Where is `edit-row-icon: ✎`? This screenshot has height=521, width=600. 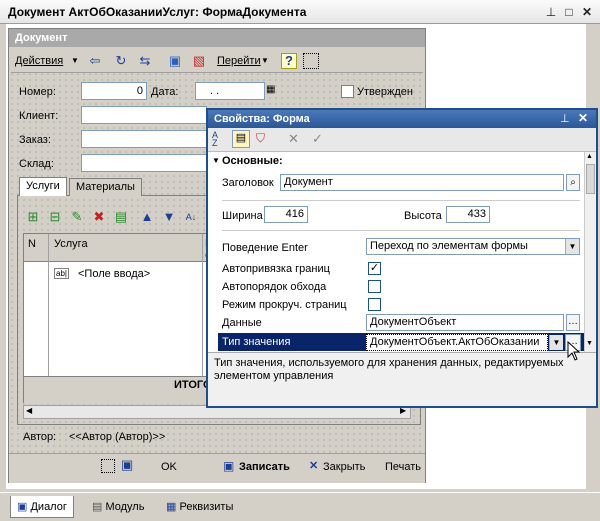 edit-row-icon: ✎ is located at coordinates (77, 217).